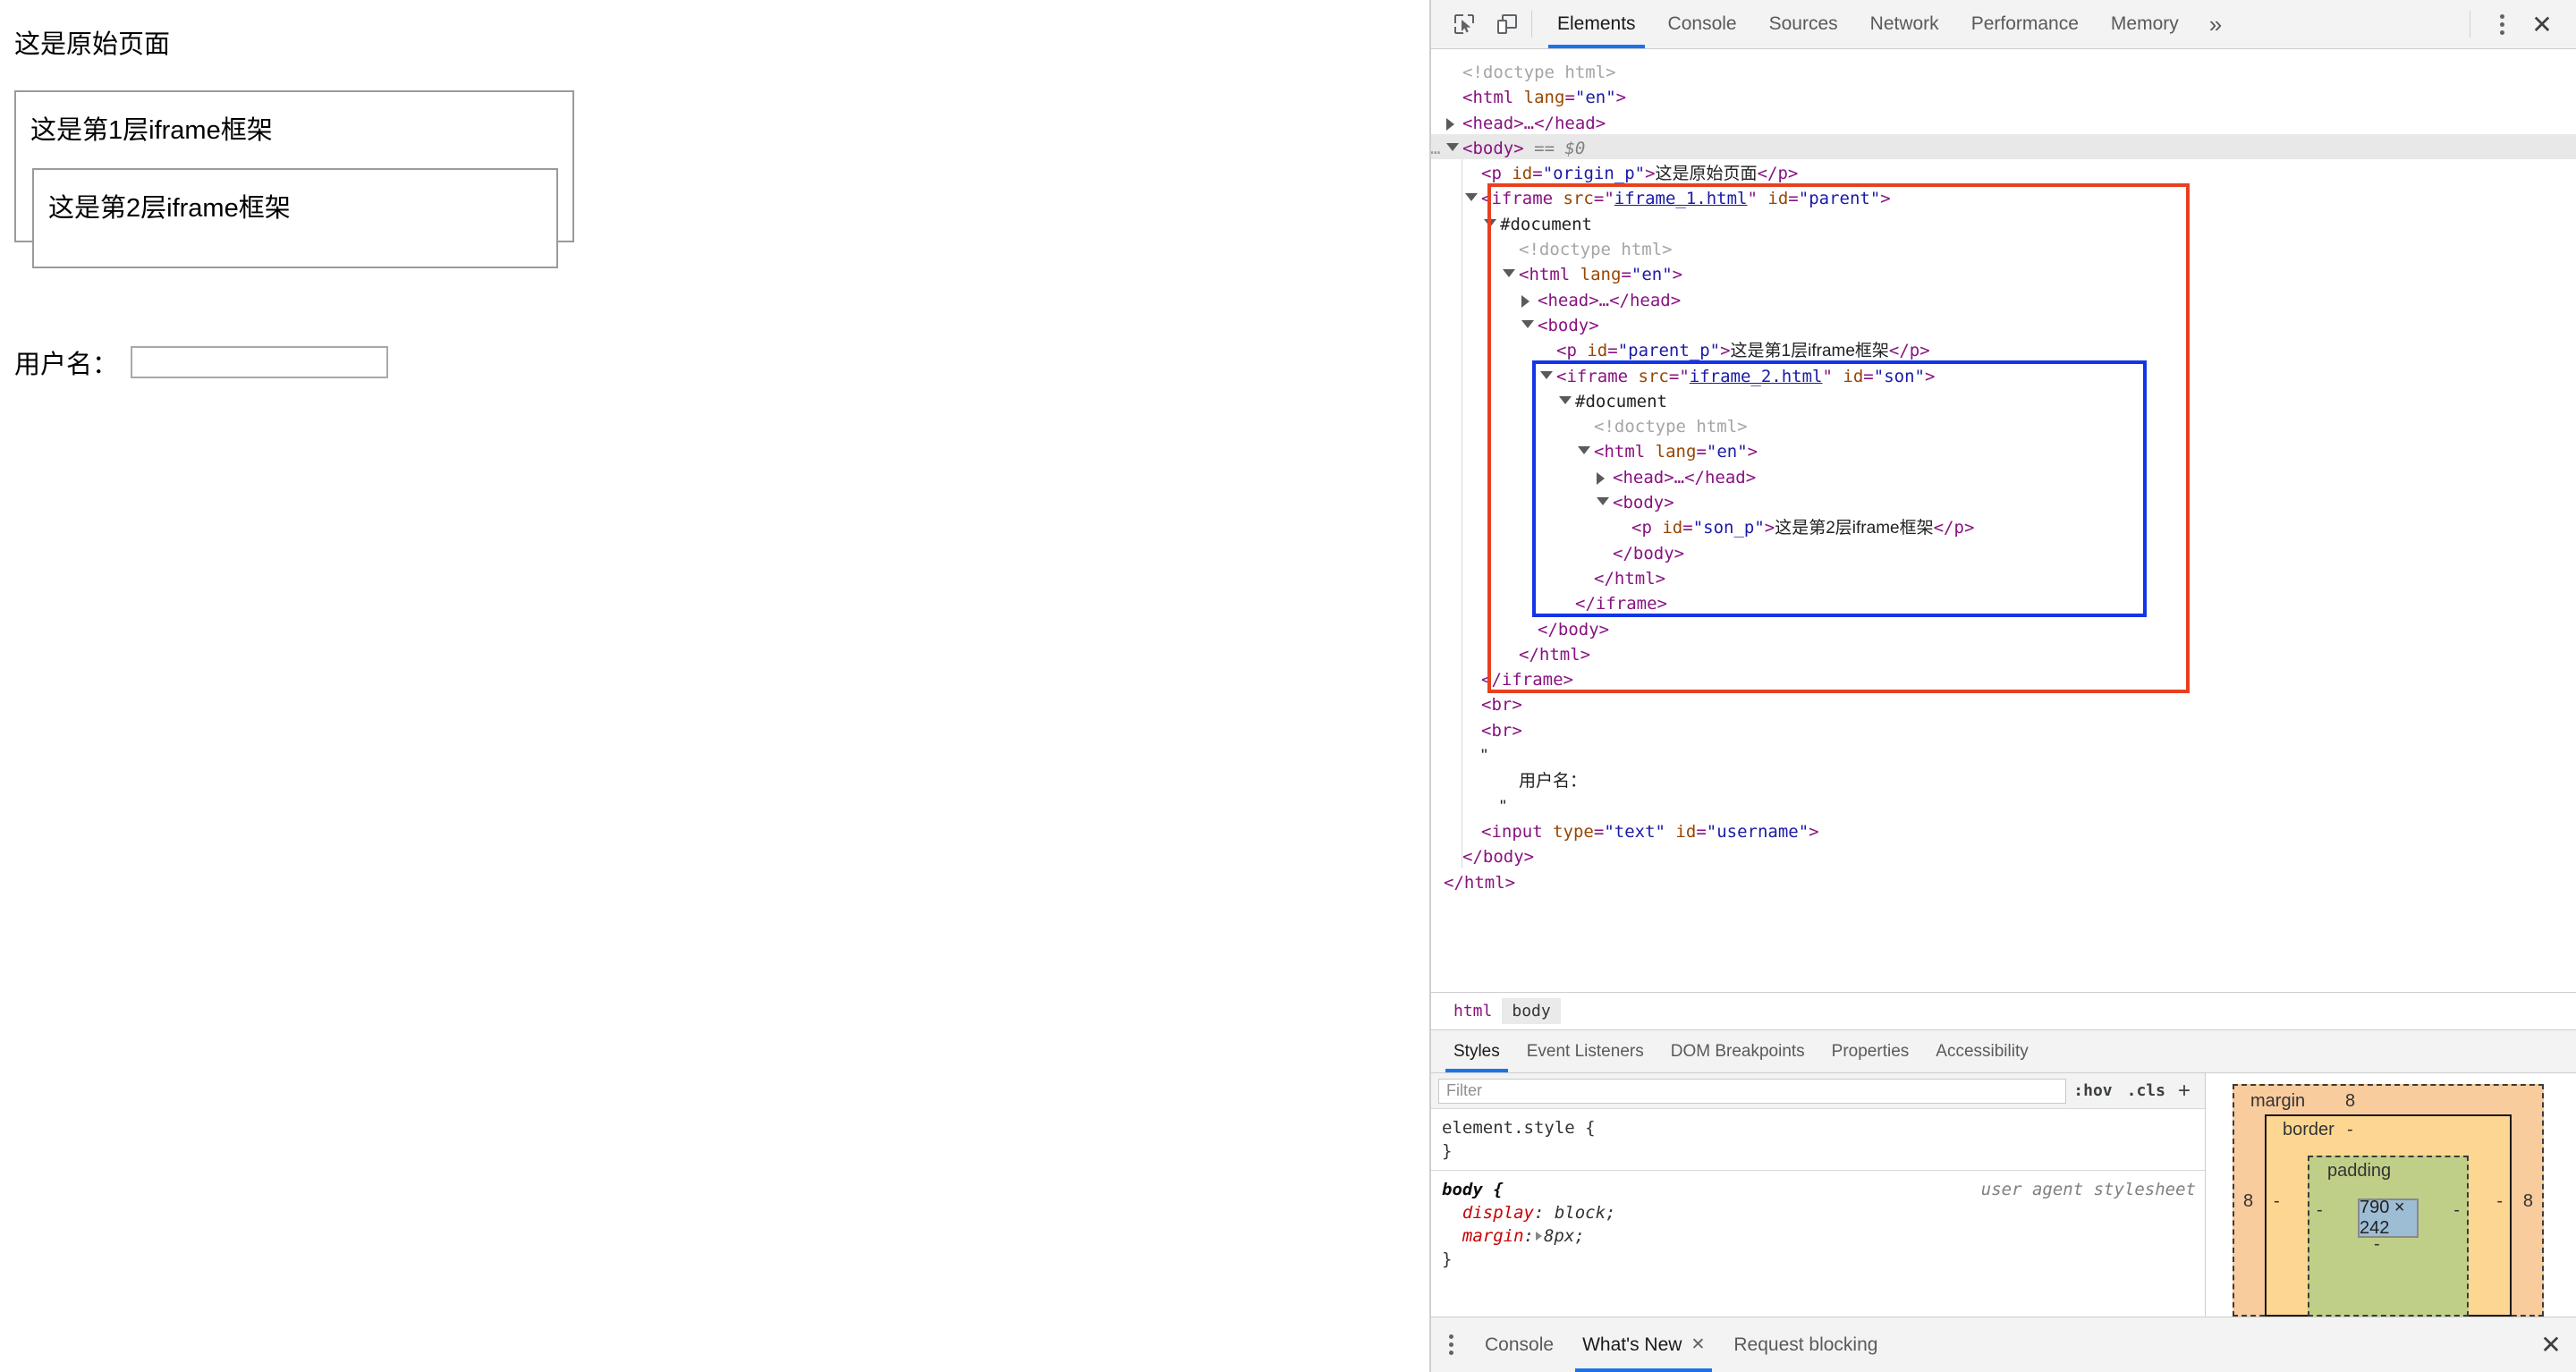  What do you see at coordinates (1450, 1344) in the screenshot?
I see `drawer-kebab-menu-icon` at bounding box center [1450, 1344].